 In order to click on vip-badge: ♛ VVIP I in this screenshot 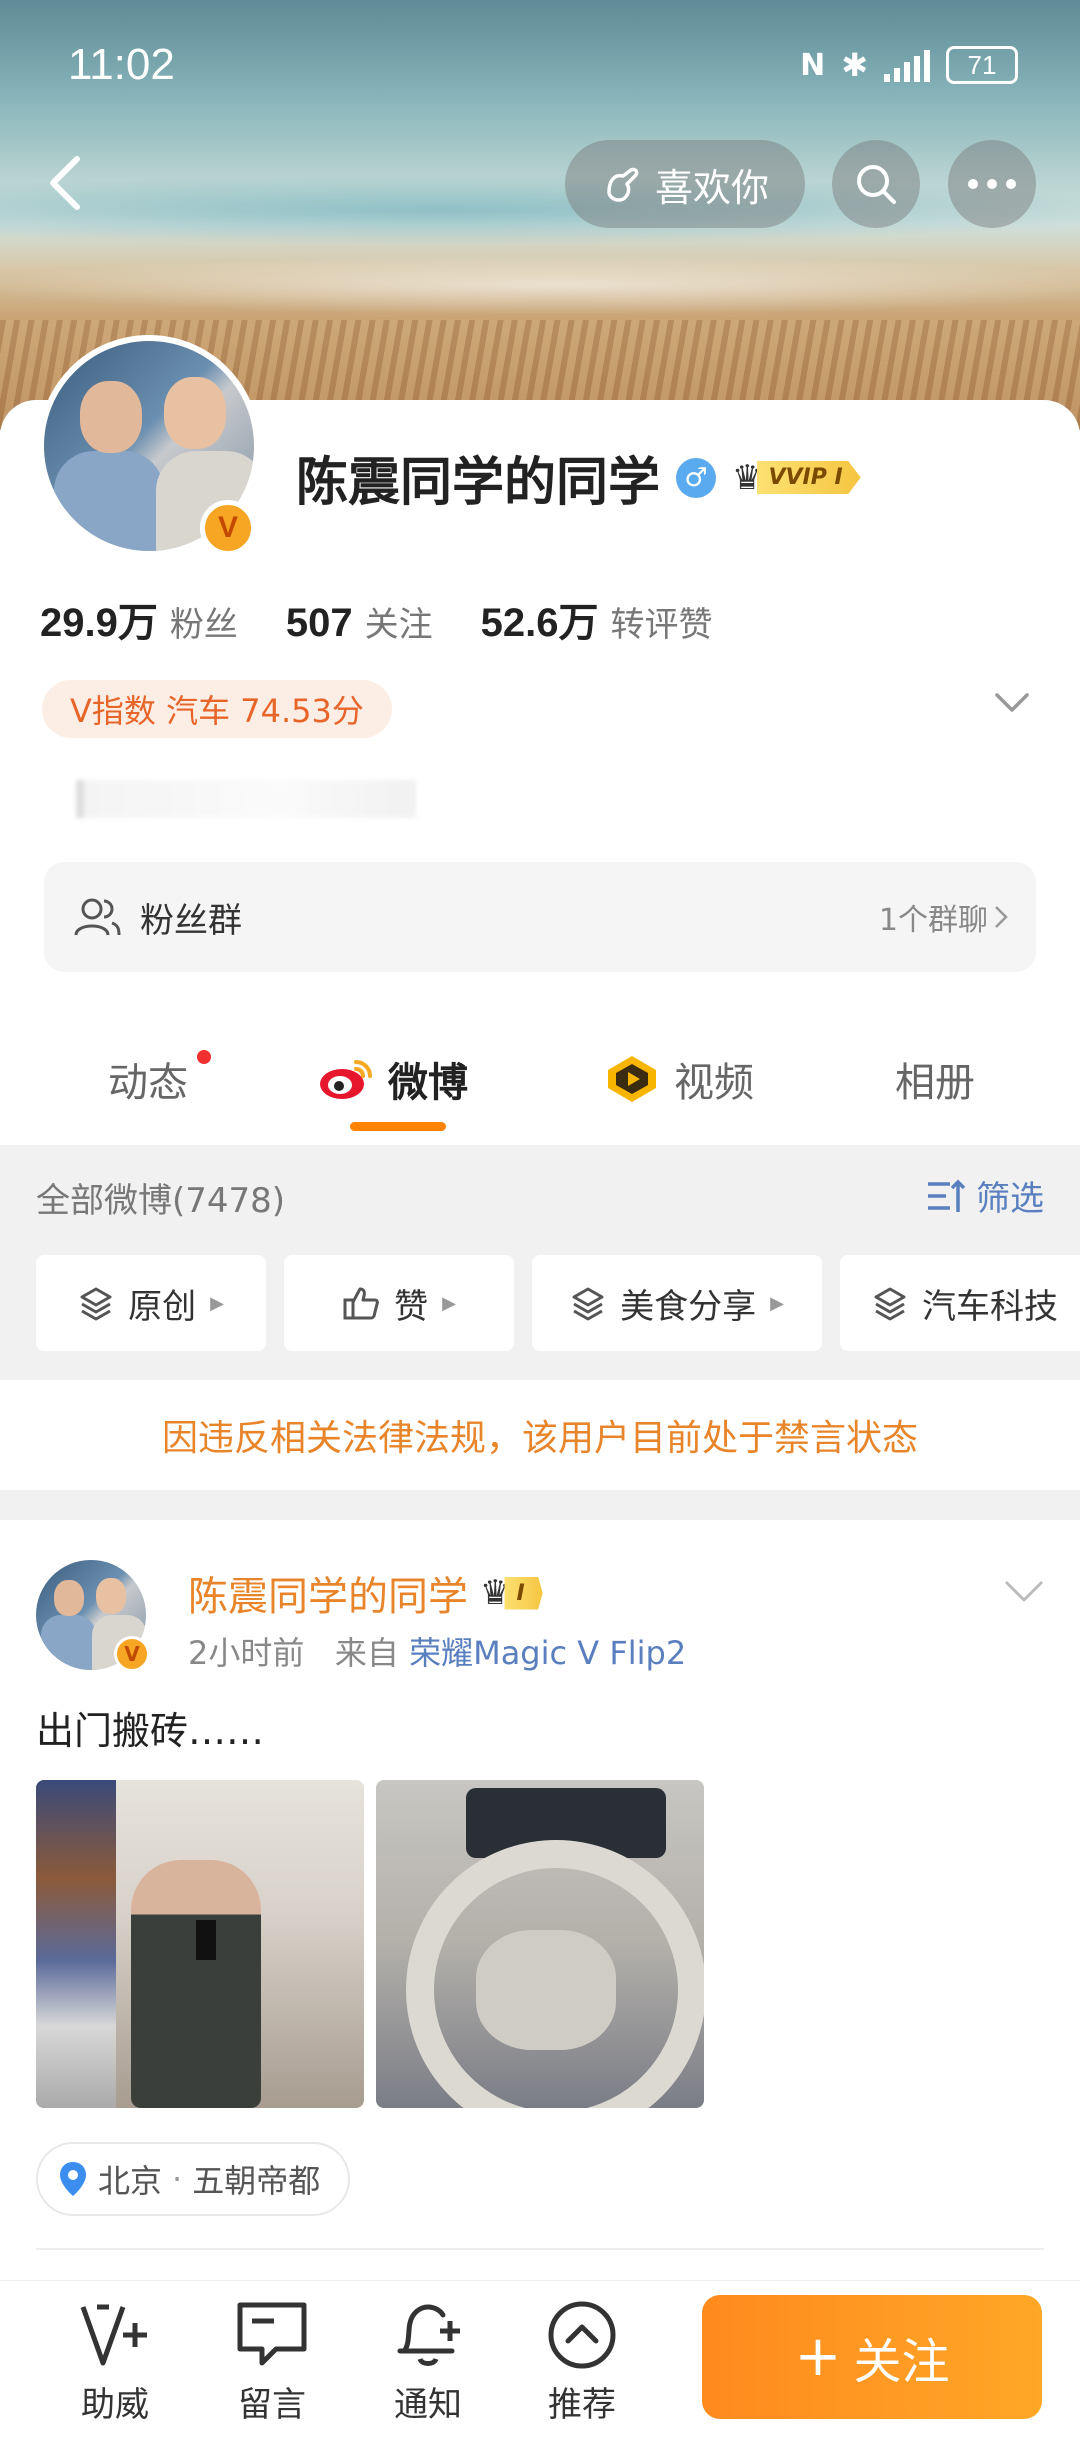, I will do `click(796, 478)`.